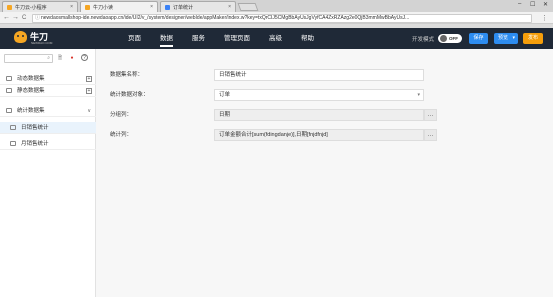 The height and width of the screenshot is (297, 553). Describe the element at coordinates (48, 91) in the screenshot. I see `sidebar-item-static-datasets: 静态数据集 +` at that location.